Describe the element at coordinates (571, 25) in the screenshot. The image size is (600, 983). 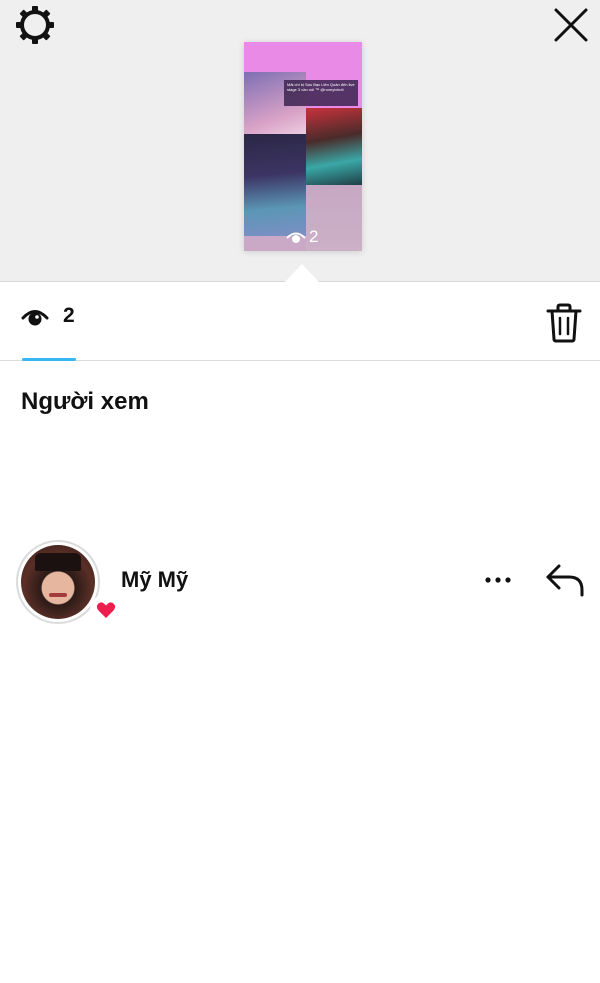
I see `close-icon` at that location.